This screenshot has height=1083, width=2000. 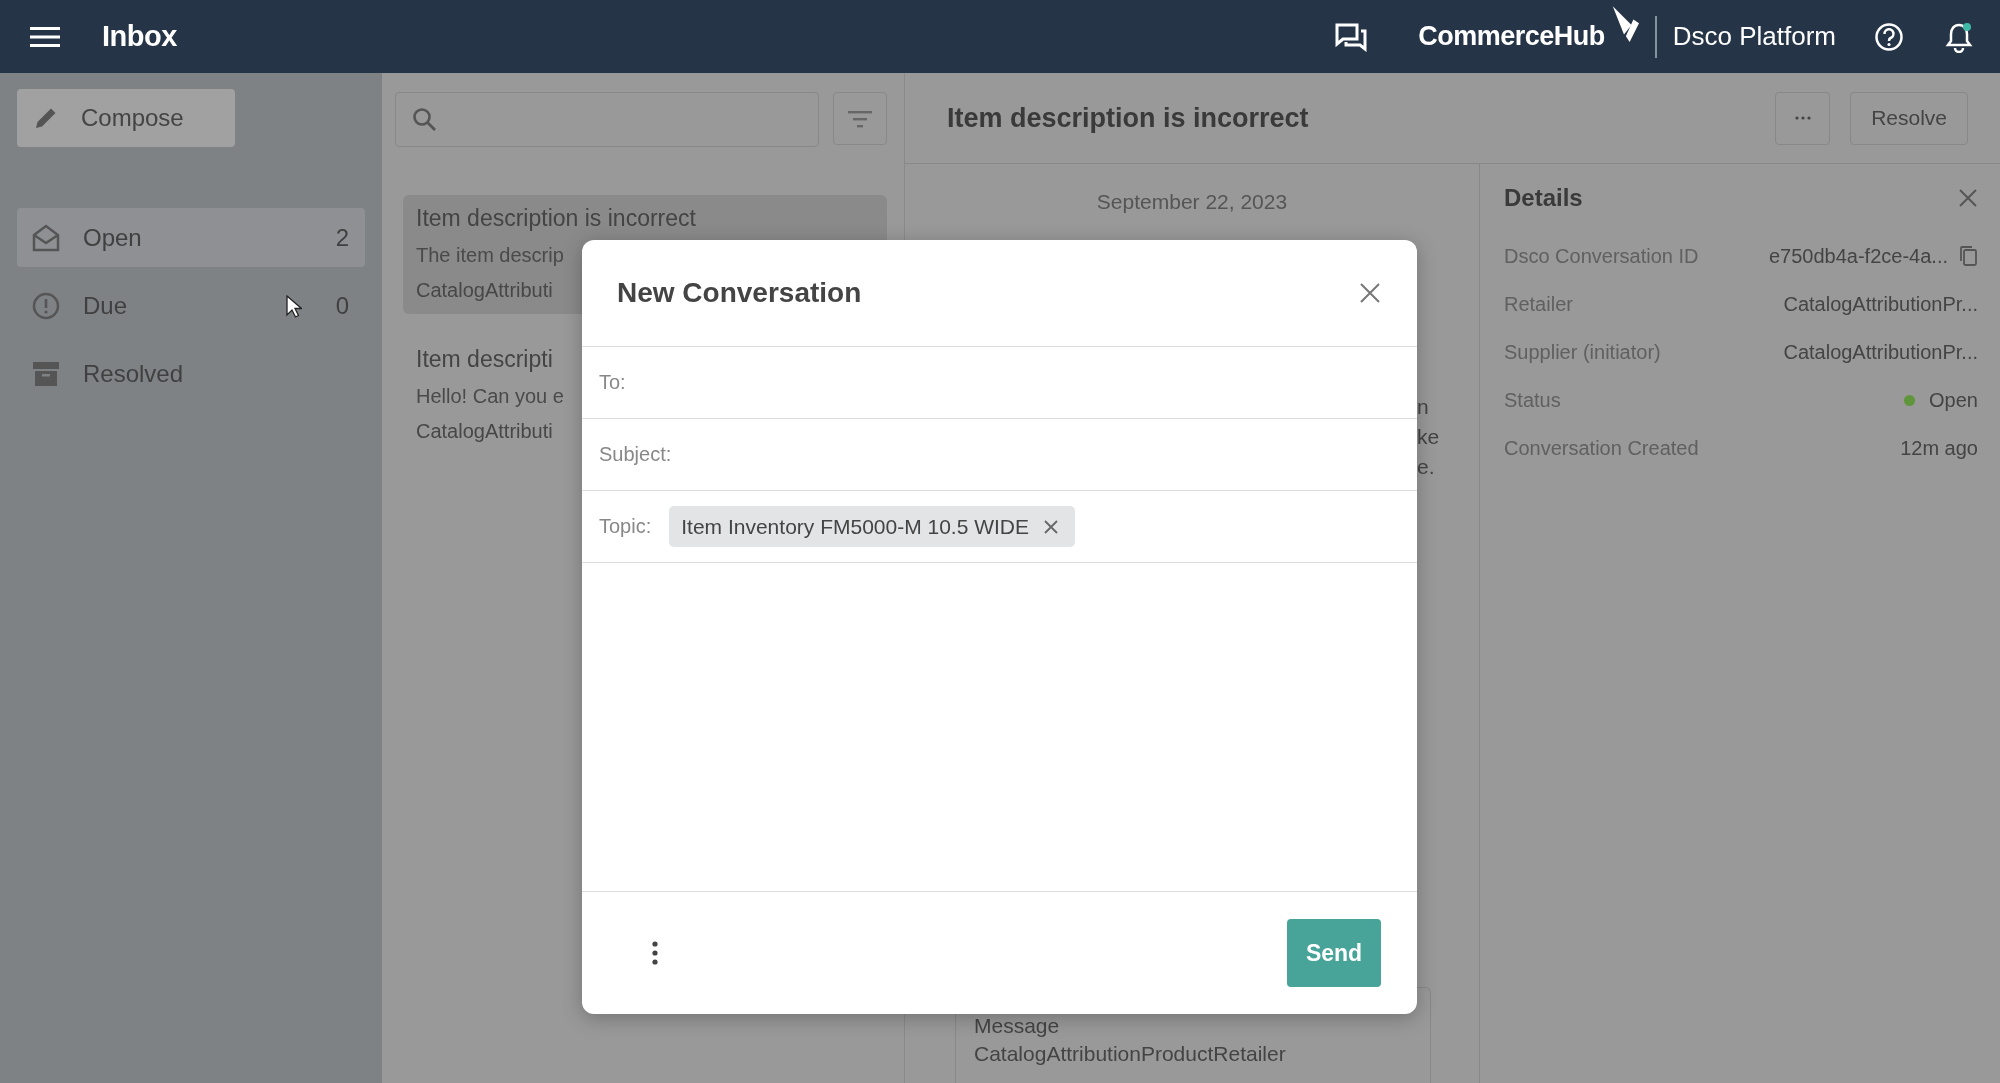 I want to click on detail-label: Supplier (initiator), so click(x=1582, y=352).